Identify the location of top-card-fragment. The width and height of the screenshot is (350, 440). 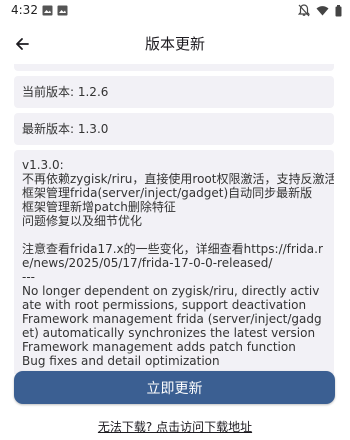
(174, 67).